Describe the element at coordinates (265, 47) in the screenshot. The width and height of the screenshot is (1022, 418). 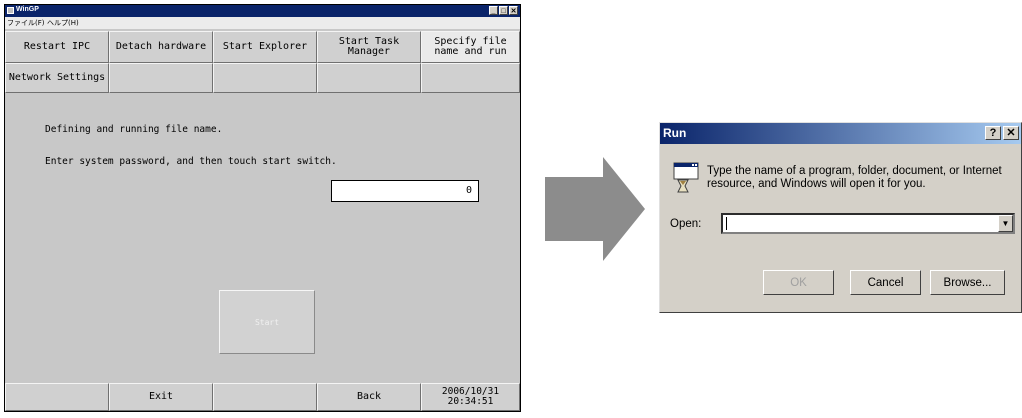
I see `start-explorer-button: Start Explorer` at that location.